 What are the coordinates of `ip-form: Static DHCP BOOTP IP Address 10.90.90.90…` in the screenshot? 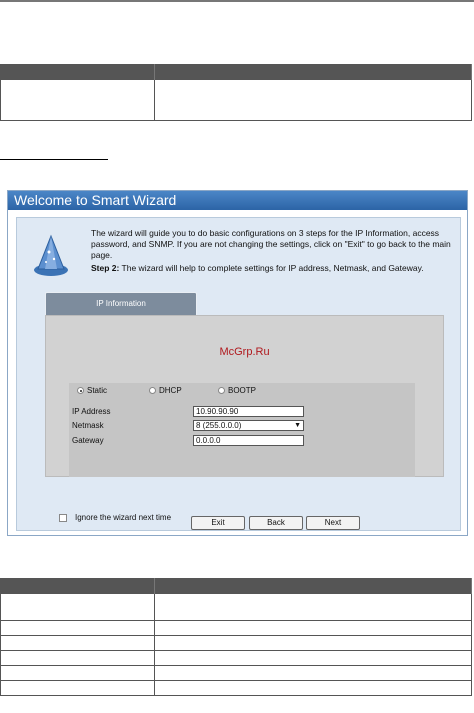 It's located at (242, 430).